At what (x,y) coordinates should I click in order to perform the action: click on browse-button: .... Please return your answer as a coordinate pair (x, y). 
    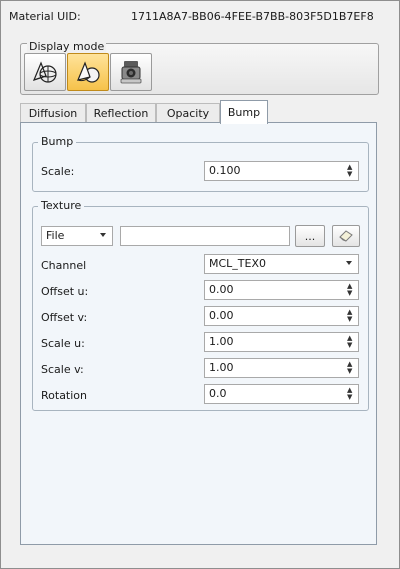
    Looking at the image, I should click on (310, 236).